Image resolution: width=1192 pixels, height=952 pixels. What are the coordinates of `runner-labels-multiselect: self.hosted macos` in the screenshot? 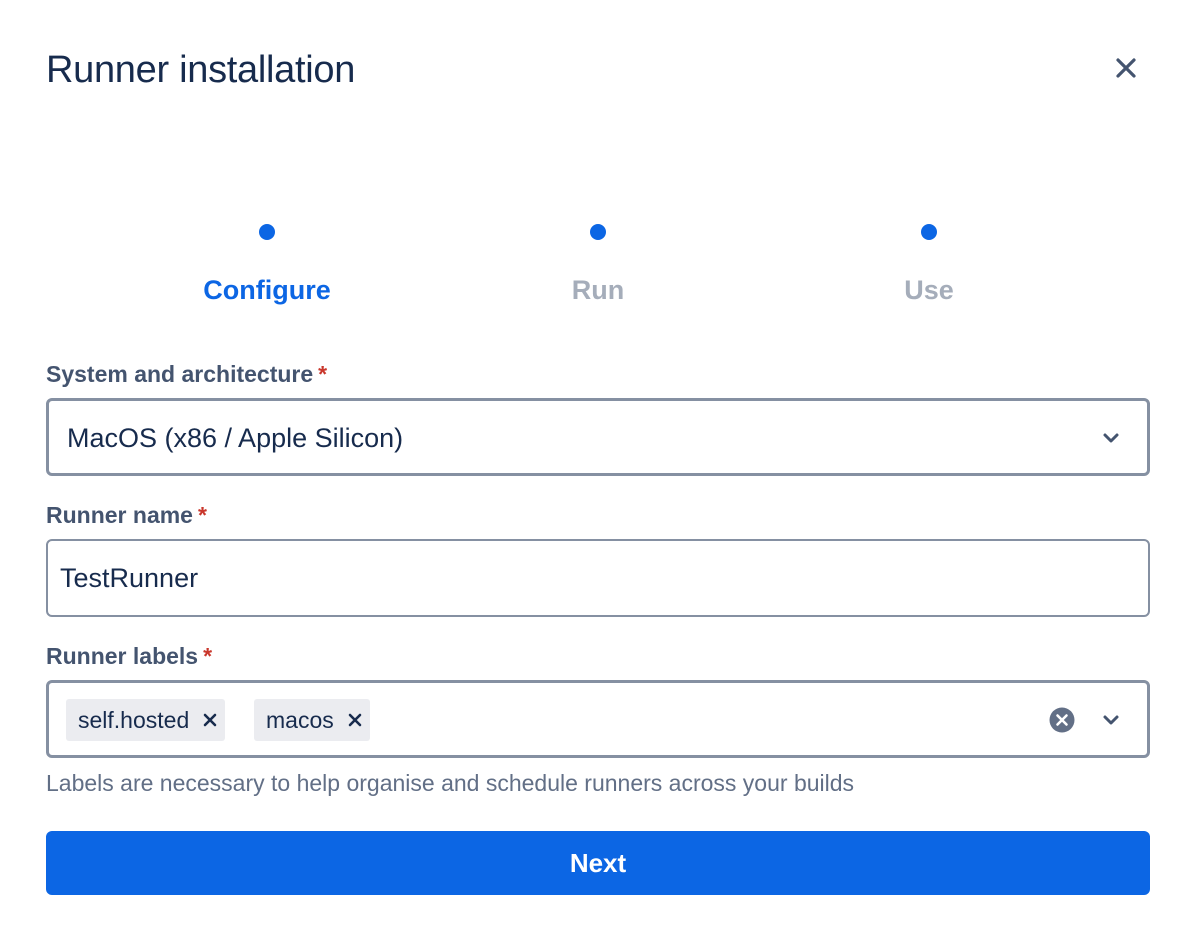 It's located at (598, 719).